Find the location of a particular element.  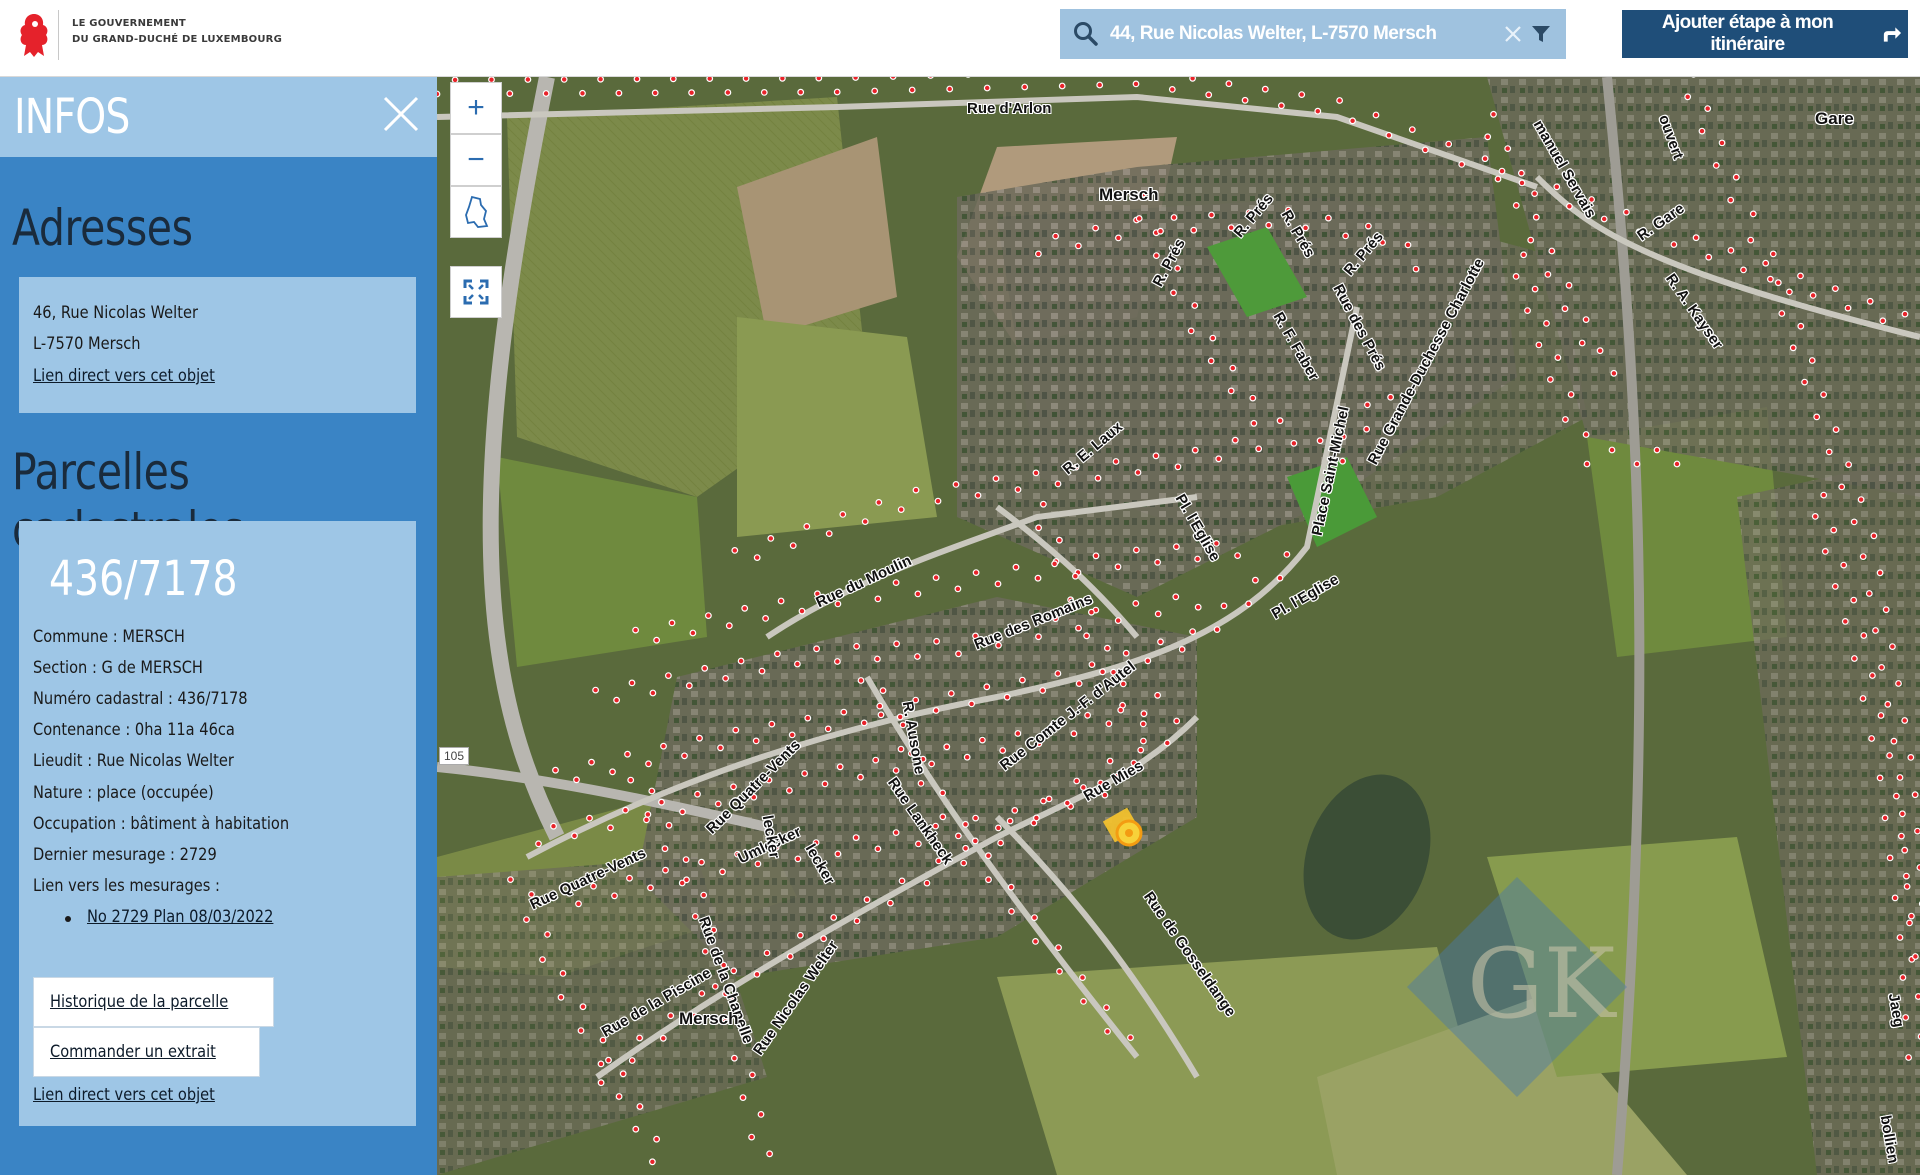

add-itinerary-step-button: Ajouter étape à mon itinéraire is located at coordinates (1765, 34).